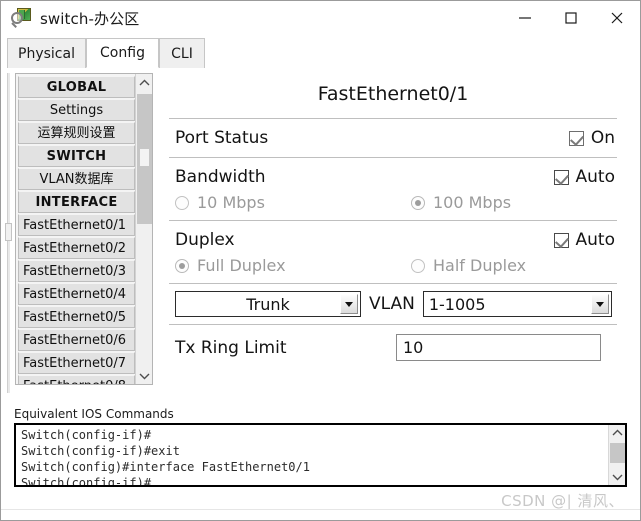 This screenshot has height=521, width=641. What do you see at coordinates (22, 18) in the screenshot?
I see `packet-tracer-device-icon` at bounding box center [22, 18].